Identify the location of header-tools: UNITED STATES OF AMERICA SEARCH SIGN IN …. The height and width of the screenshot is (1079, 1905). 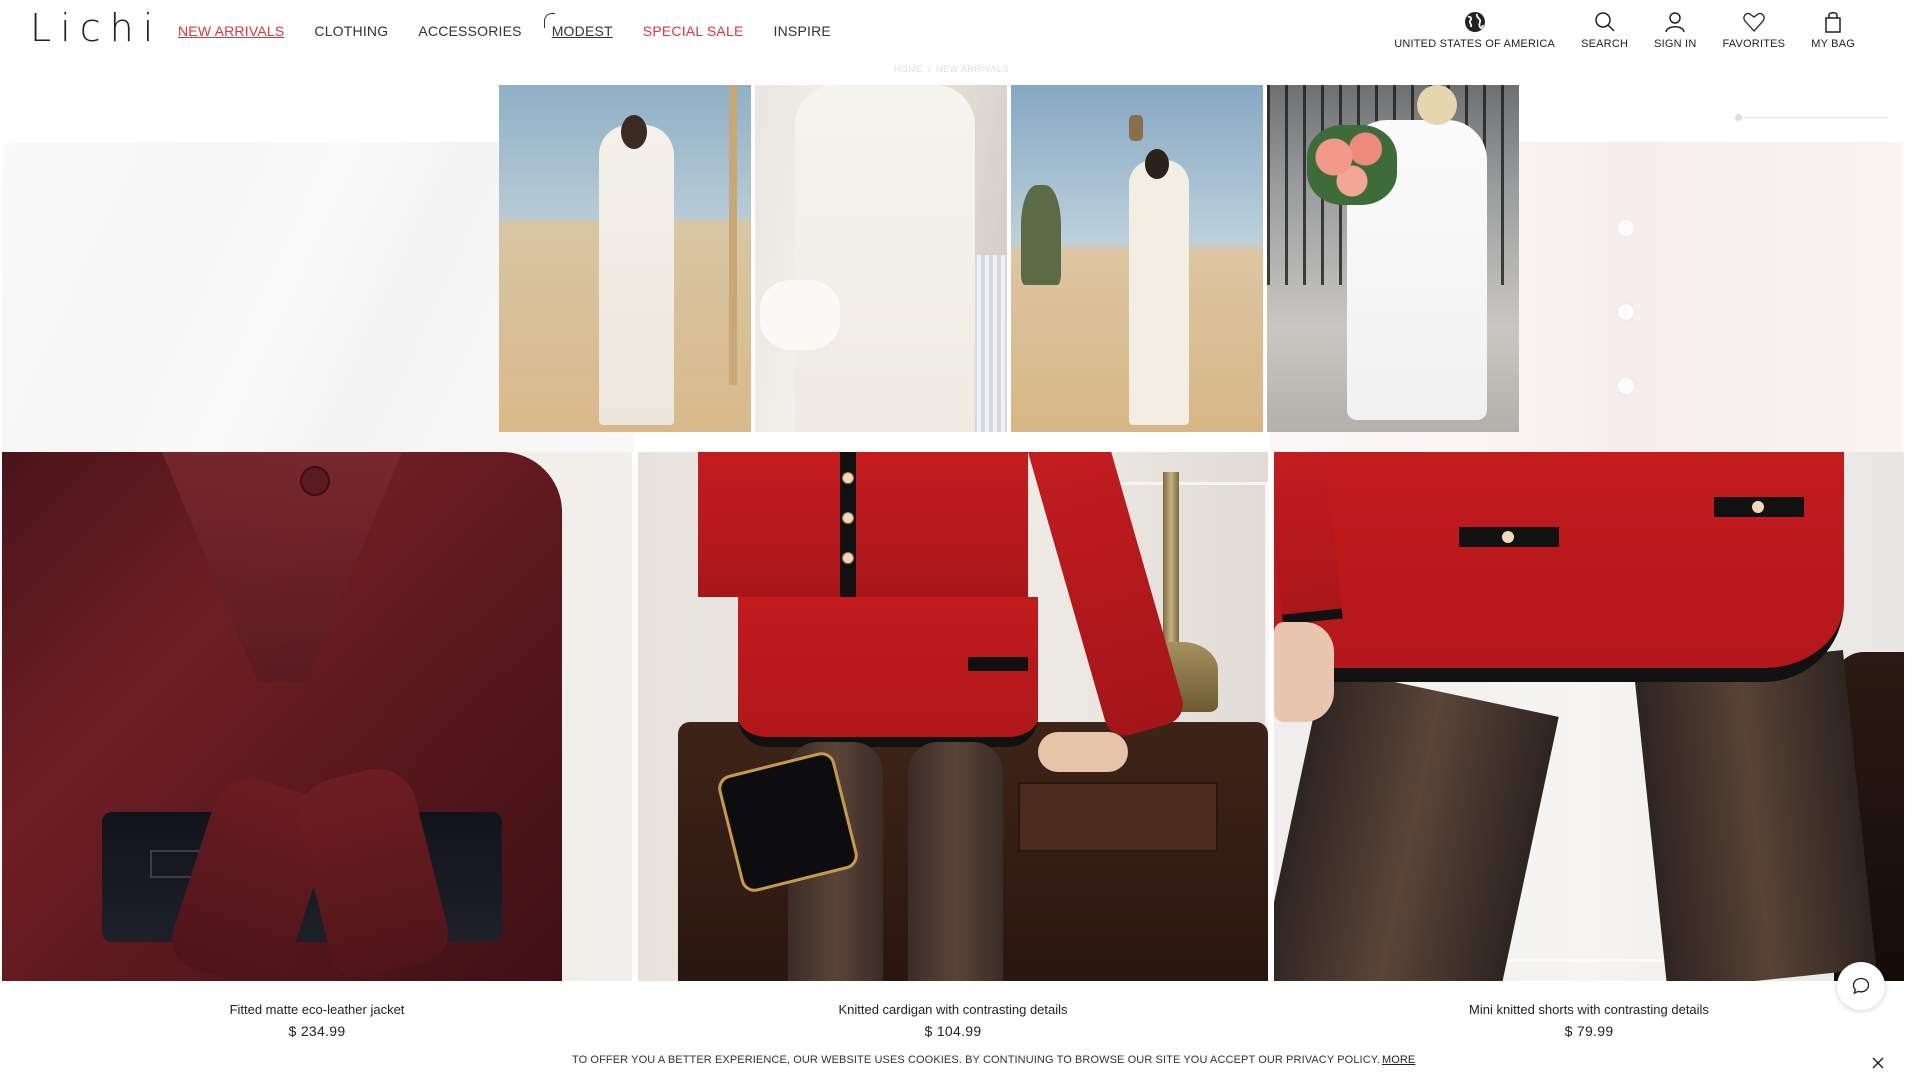
(1624, 30).